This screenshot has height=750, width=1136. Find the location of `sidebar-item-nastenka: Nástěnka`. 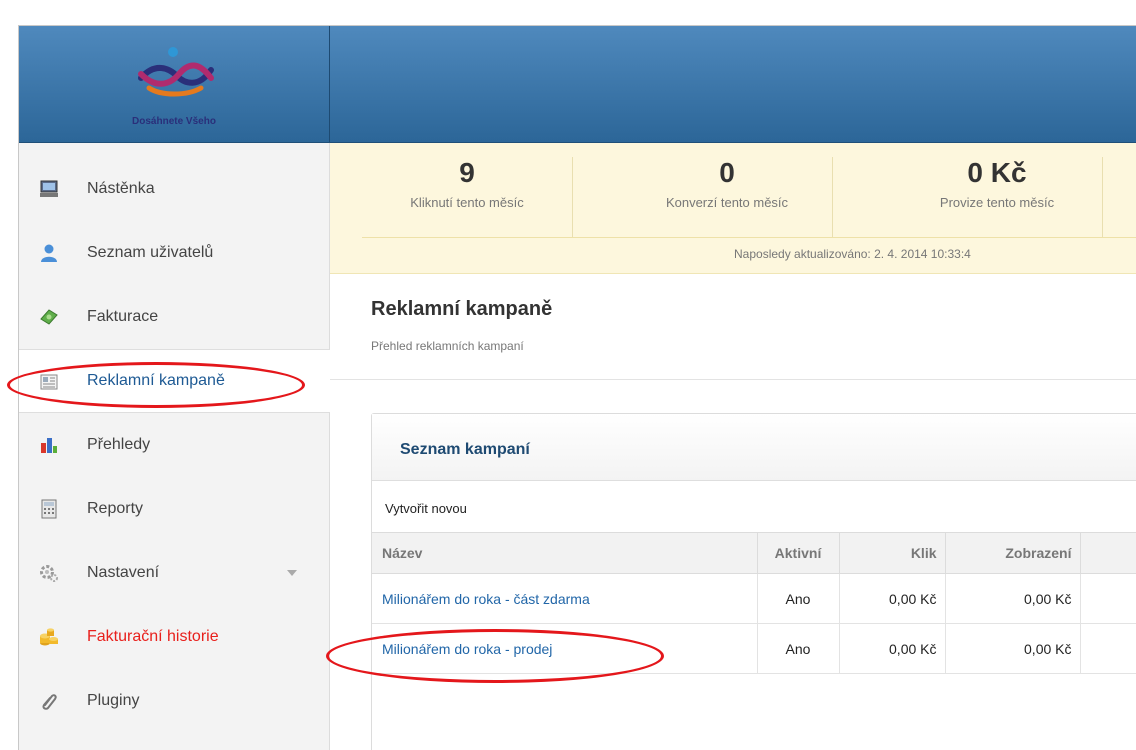

sidebar-item-nastenka: Nástěnka is located at coordinates (174, 189).